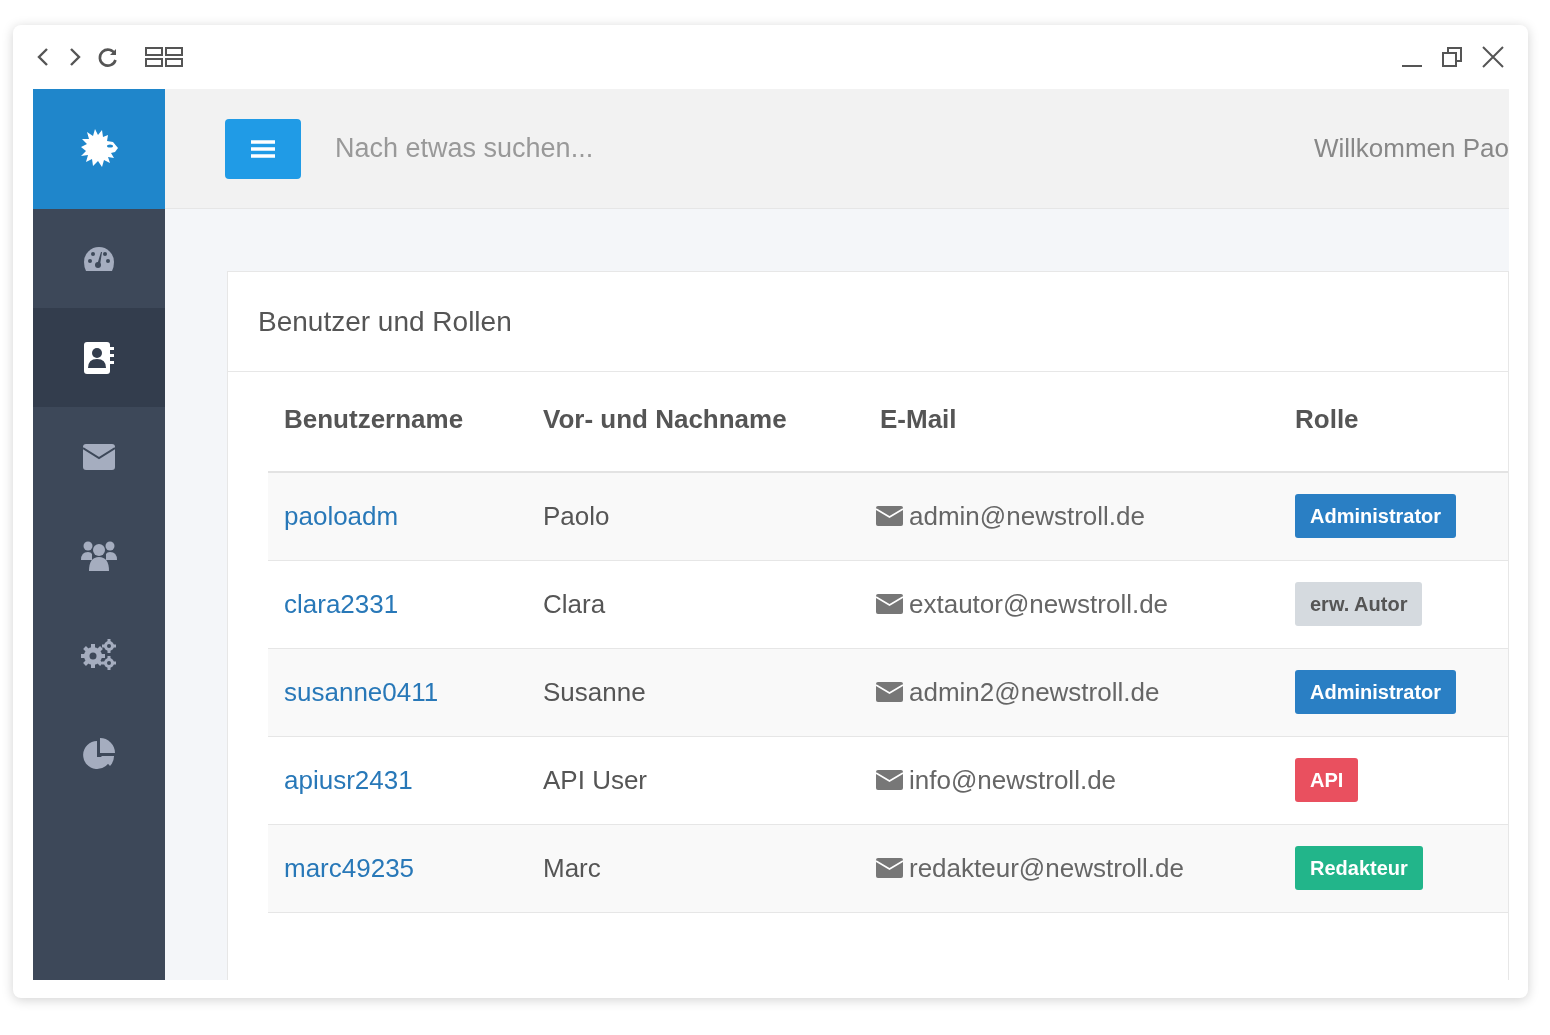 This screenshot has width=1550, height=1035. What do you see at coordinates (349, 867) in the screenshot?
I see `username-link: marc49235` at bounding box center [349, 867].